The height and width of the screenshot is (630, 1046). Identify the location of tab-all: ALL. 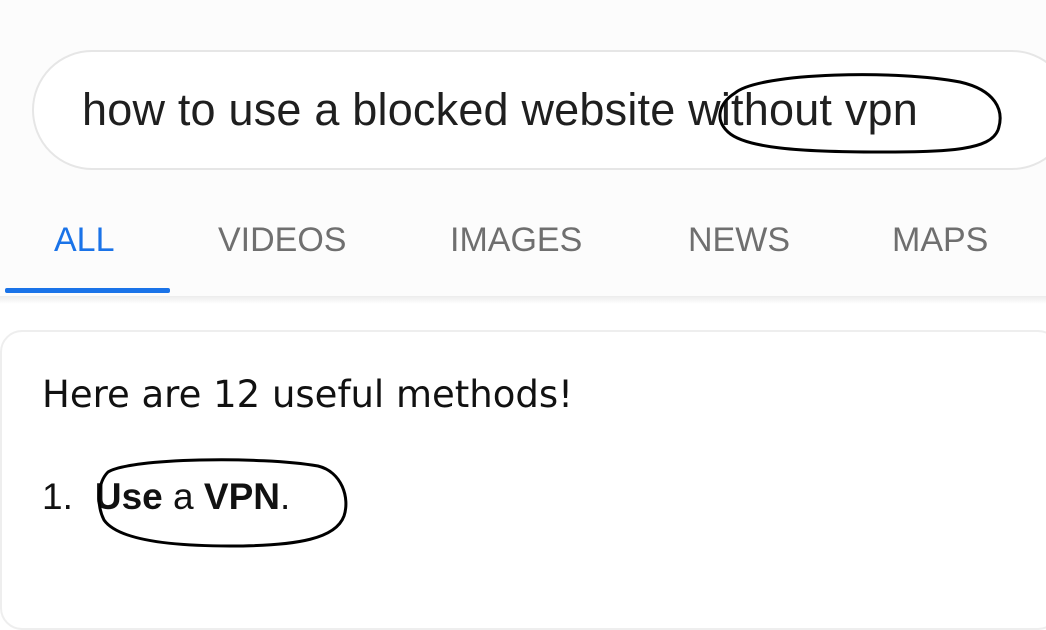
(84, 240).